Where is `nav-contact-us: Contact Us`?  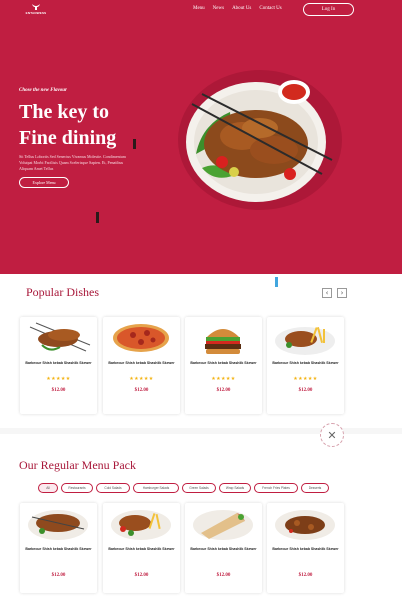
nav-contact-us: Contact Us is located at coordinates (270, 8).